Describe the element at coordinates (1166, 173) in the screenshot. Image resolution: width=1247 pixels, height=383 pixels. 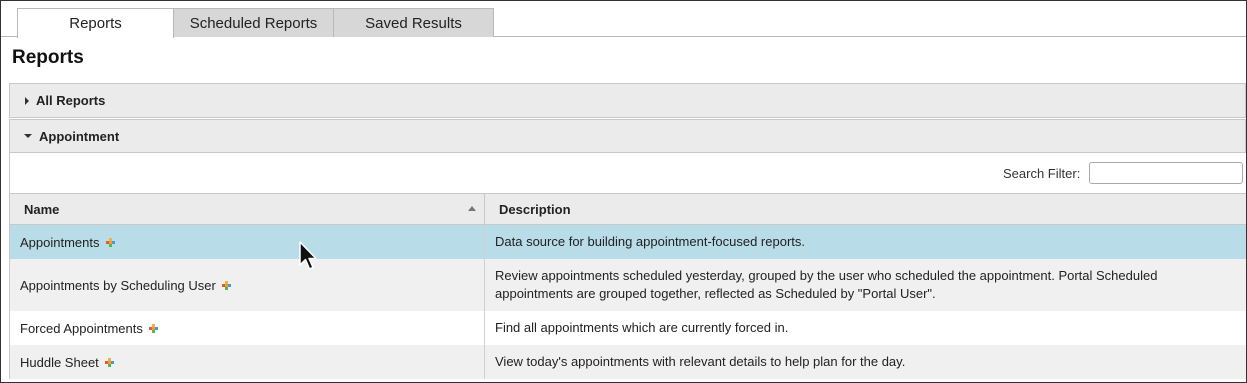
I see `search-filter-input` at that location.